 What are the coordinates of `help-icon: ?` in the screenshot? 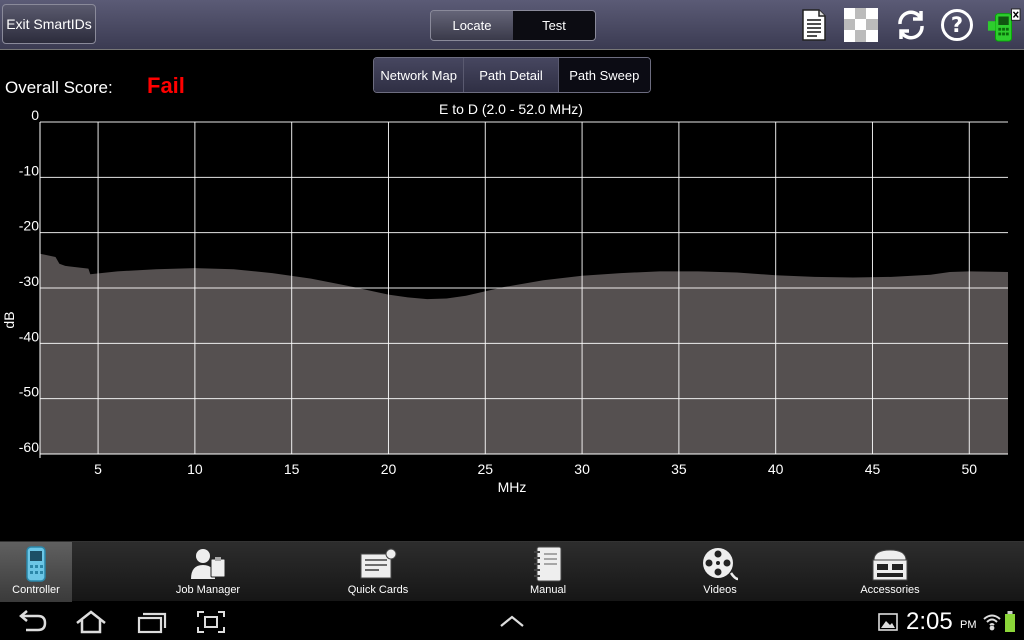 It's located at (957, 25).